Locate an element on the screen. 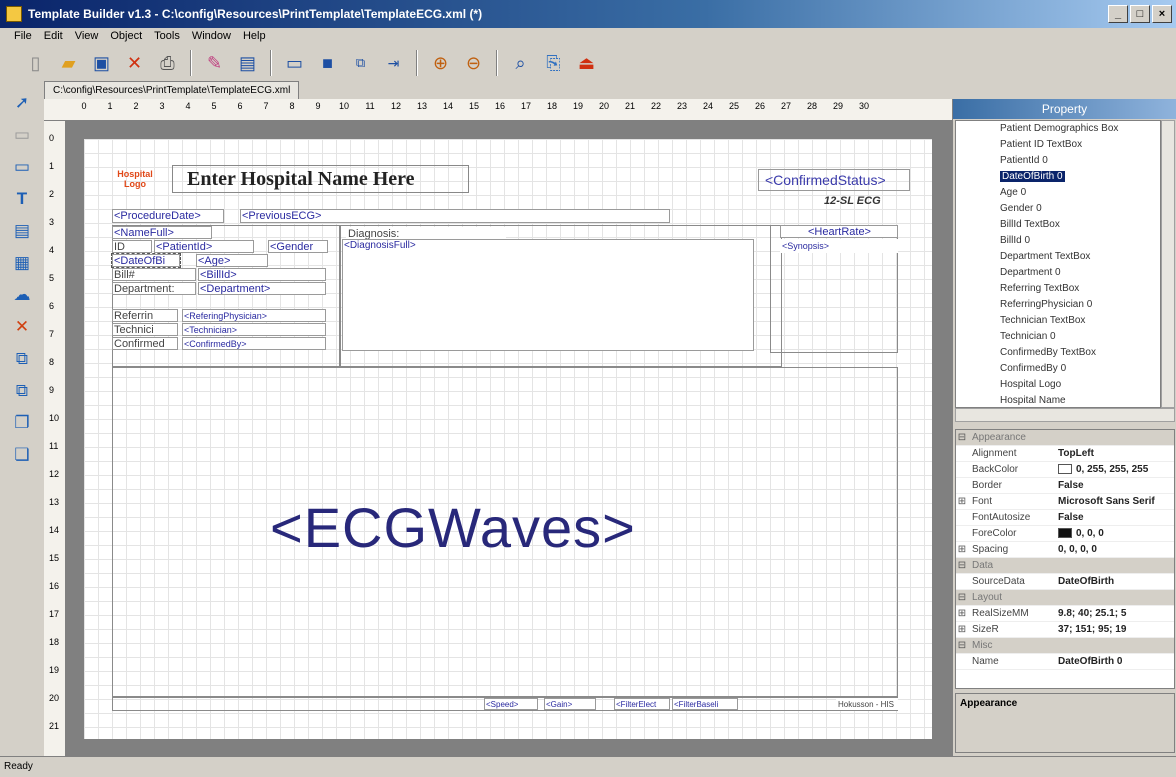 This screenshot has width=1176, height=777. ecg-waves-field: <ECGWaves> is located at coordinates (453, 527).